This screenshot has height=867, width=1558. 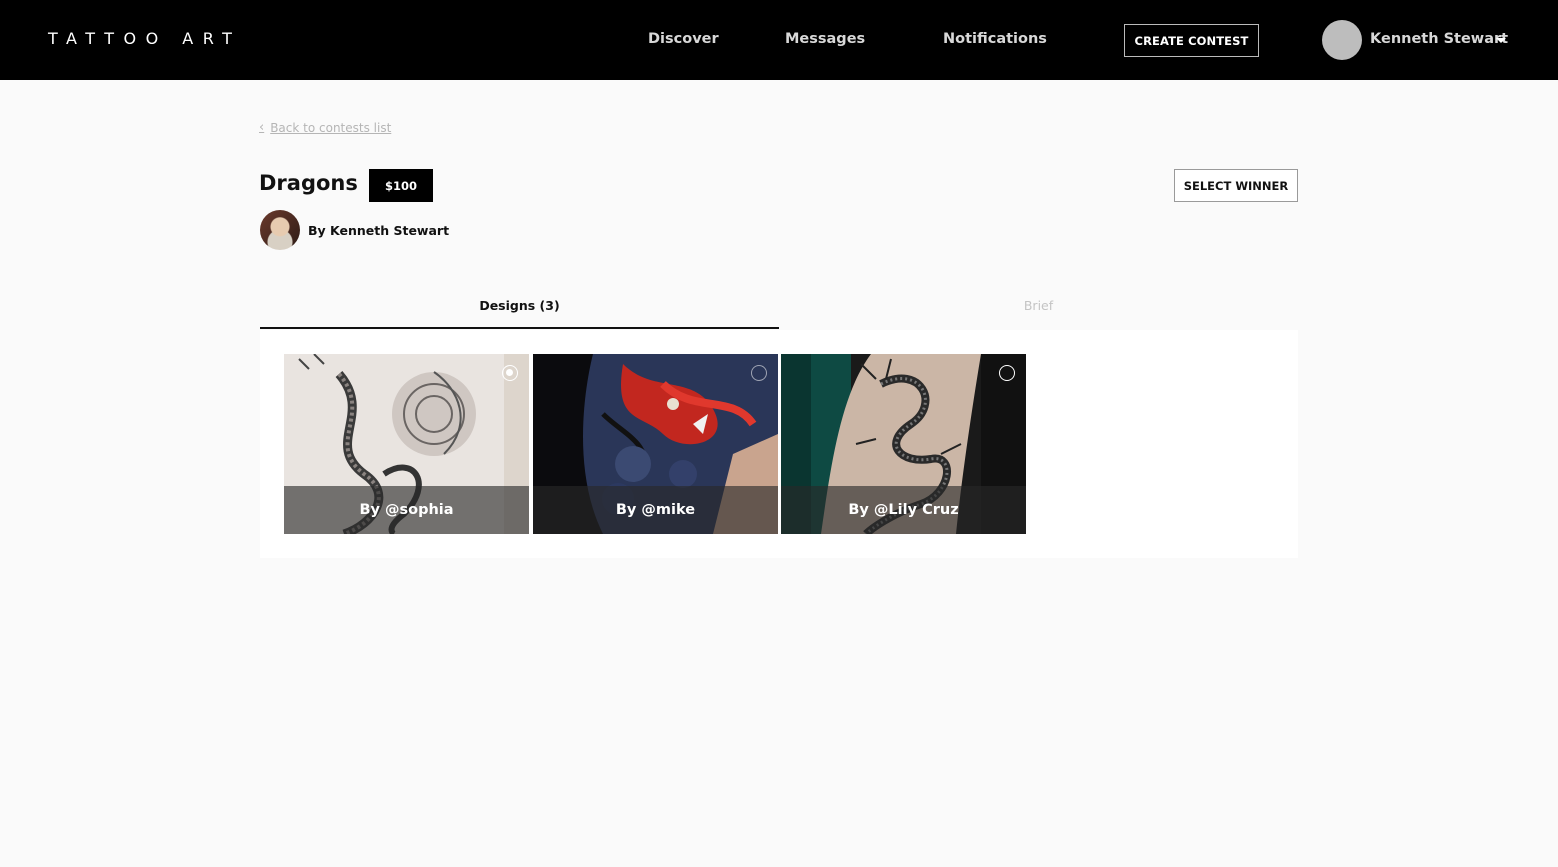 What do you see at coordinates (262, 127) in the screenshot?
I see `chevron-left-icon: ‹` at bounding box center [262, 127].